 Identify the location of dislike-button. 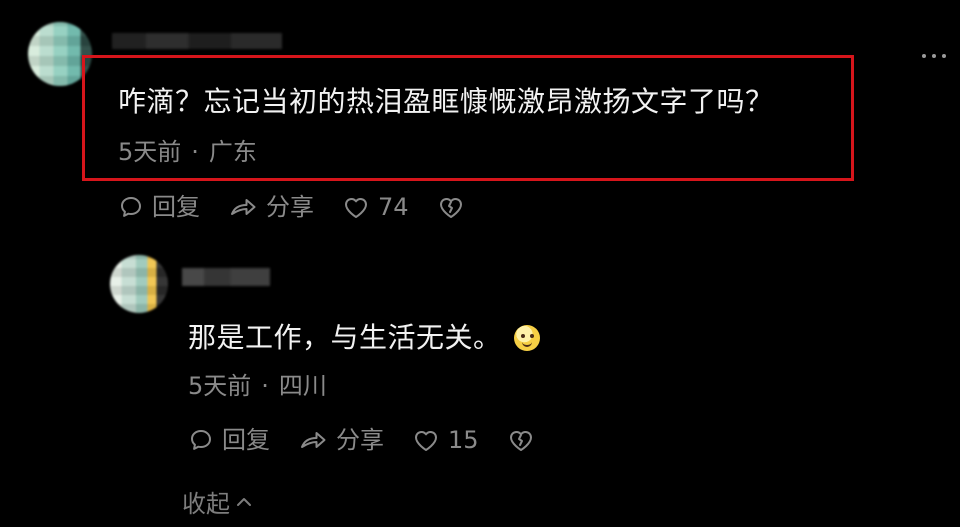
(451, 207).